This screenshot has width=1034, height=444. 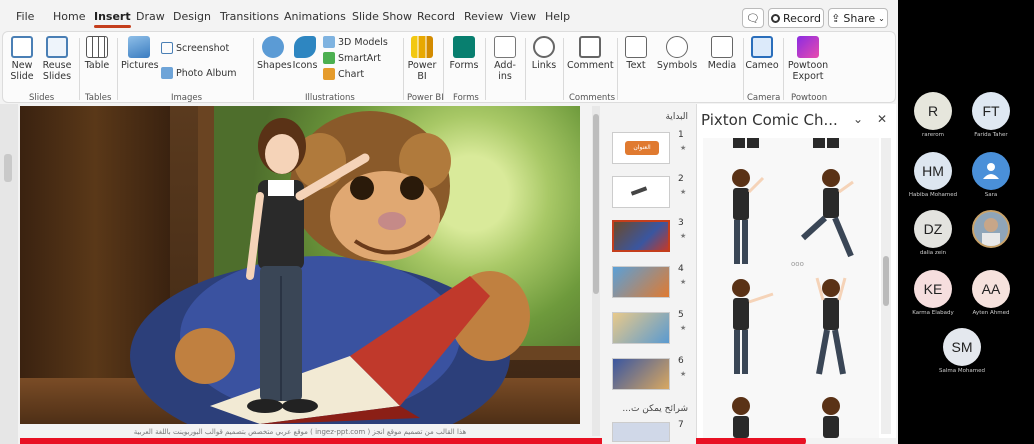 I want to click on camera-icon, so click(x=762, y=47).